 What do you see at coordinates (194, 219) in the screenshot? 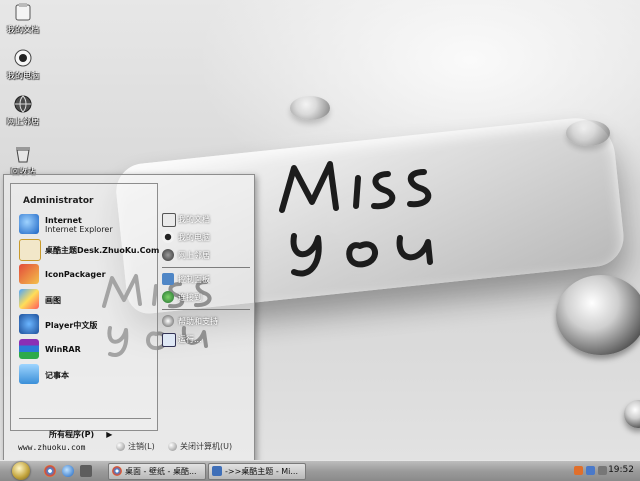
I see `place-item-label: 我的文档` at bounding box center [194, 219].